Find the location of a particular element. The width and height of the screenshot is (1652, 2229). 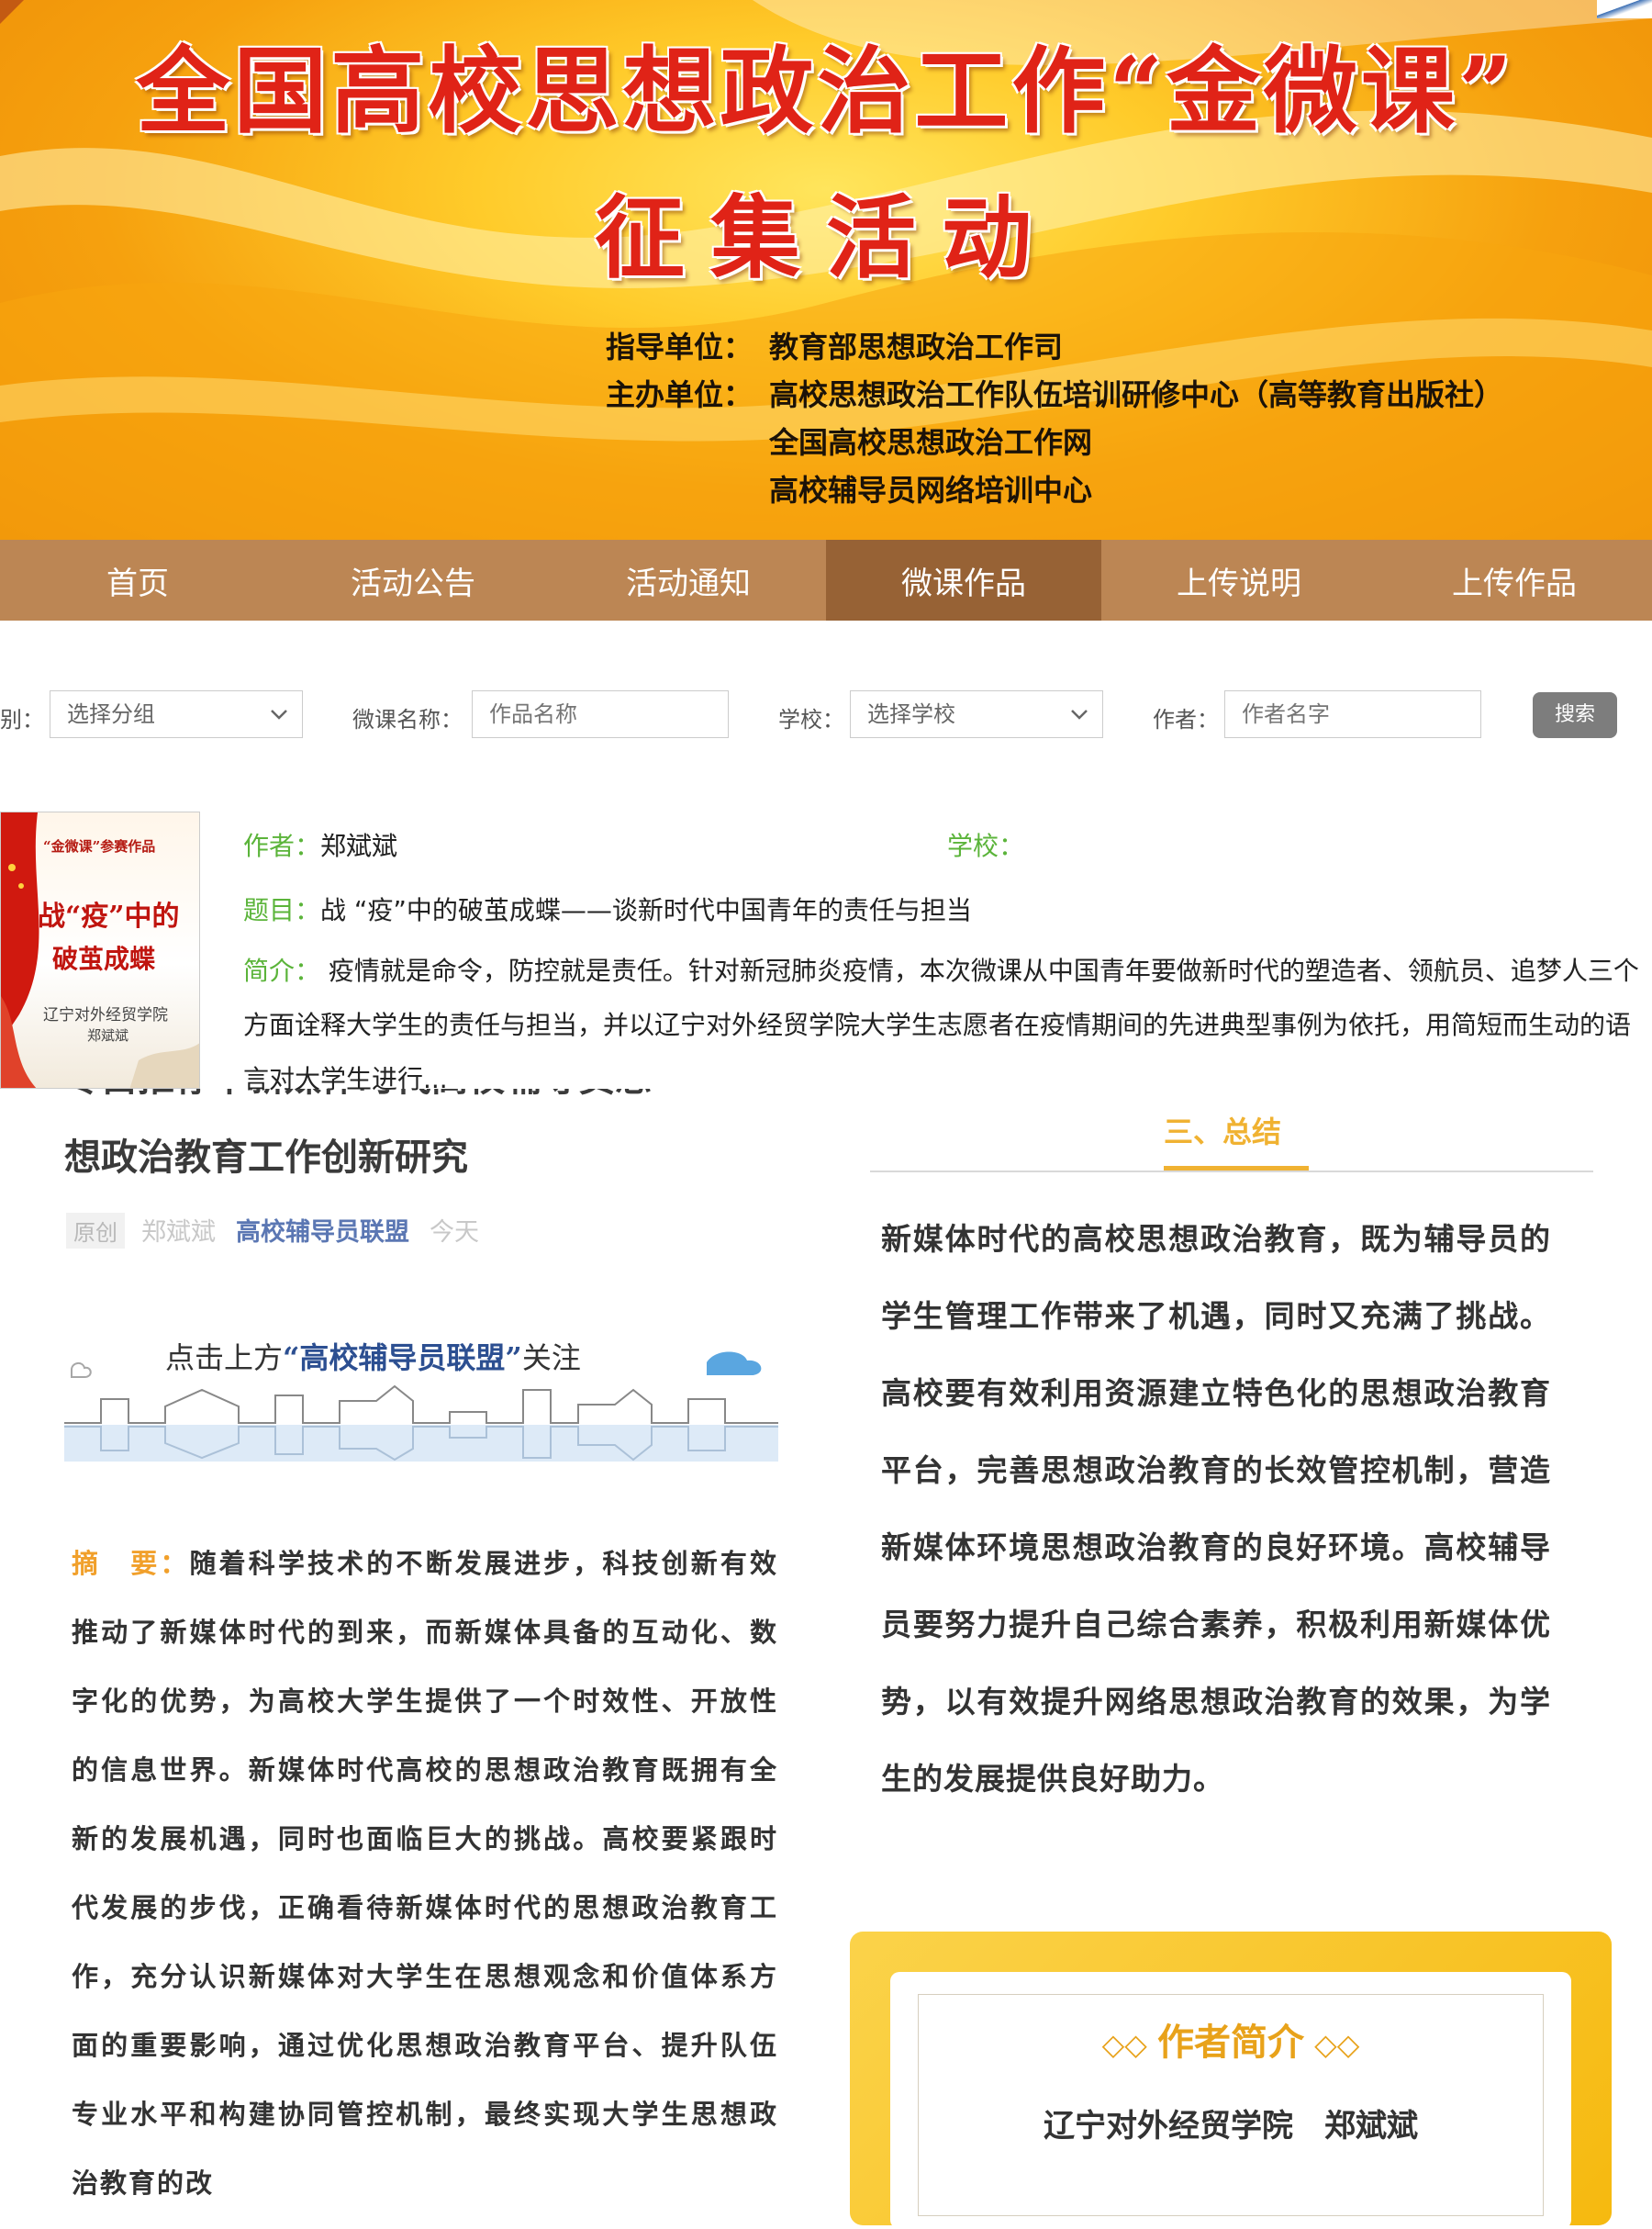

guide-unit-row: 指导单位： 教育部思想政治工作司 is located at coordinates (1055, 347).